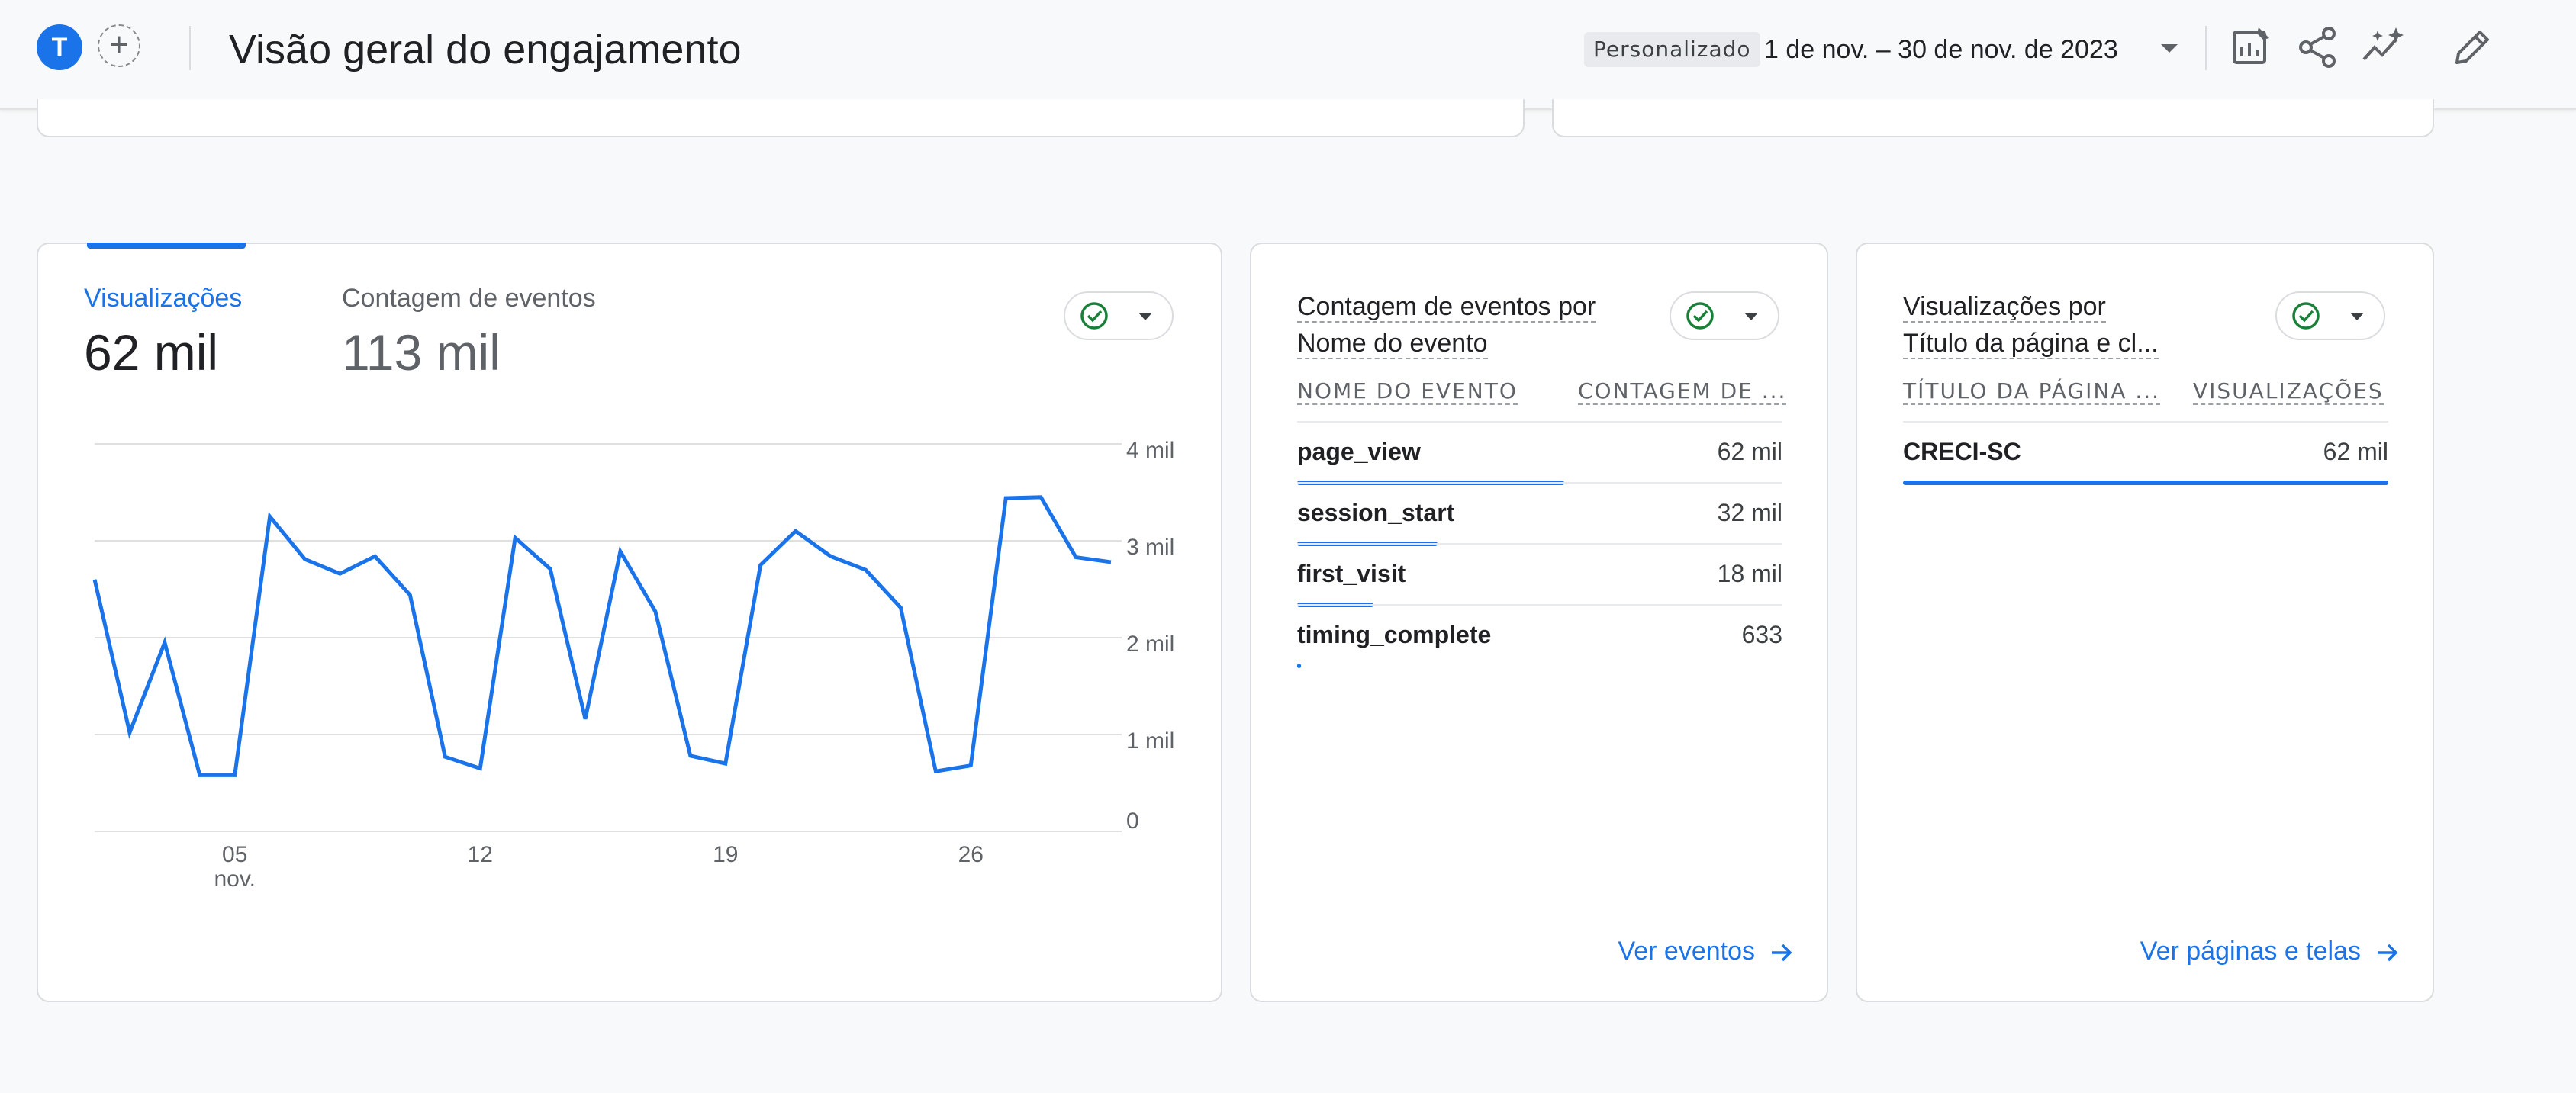 Image resolution: width=2576 pixels, height=1093 pixels. What do you see at coordinates (234, 854) in the screenshot?
I see `x-tick-label: 05` at bounding box center [234, 854].